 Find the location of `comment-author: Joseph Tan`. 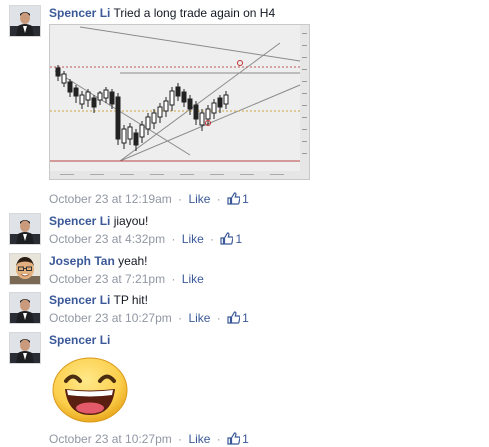

comment-author: Joseph Tan is located at coordinates (82, 261).